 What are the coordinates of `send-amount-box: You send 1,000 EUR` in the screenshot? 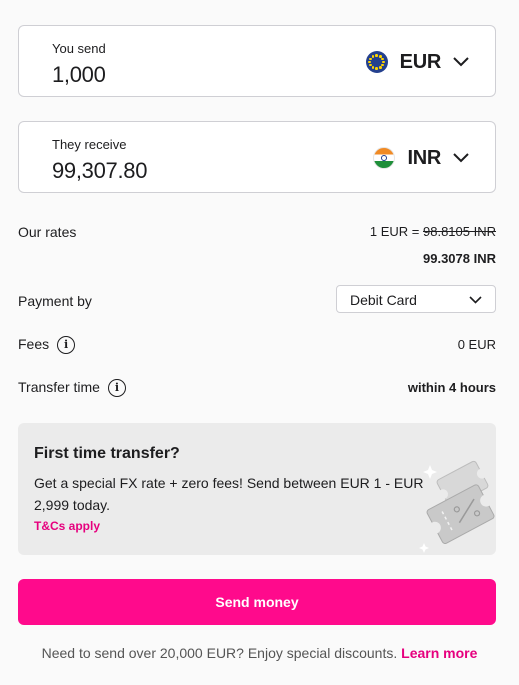 It's located at (257, 61).